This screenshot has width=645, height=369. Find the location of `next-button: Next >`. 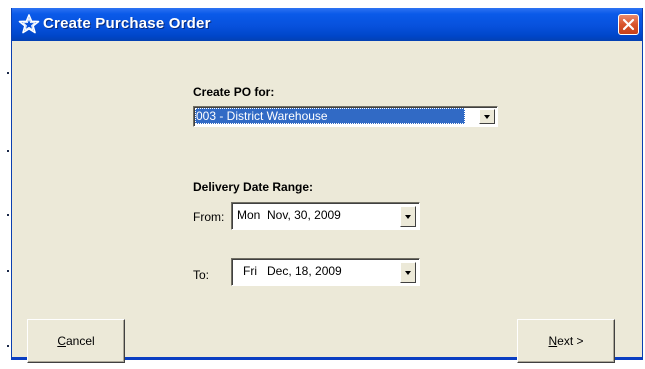

next-button: Next > is located at coordinates (566, 341).